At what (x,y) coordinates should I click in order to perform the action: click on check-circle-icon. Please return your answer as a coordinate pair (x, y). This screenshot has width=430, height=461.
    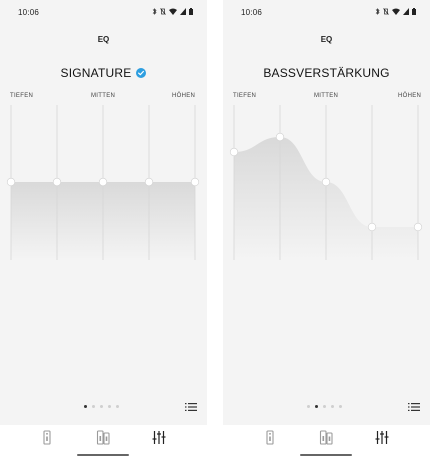
    Looking at the image, I should click on (141, 73).